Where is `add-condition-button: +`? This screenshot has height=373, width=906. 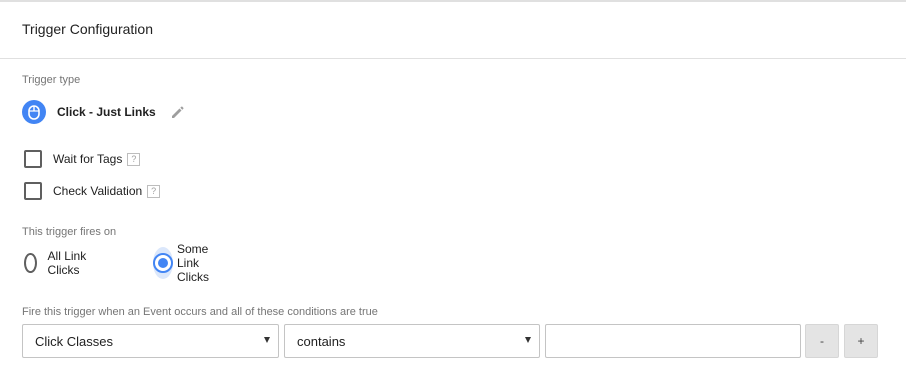 add-condition-button: + is located at coordinates (861, 341).